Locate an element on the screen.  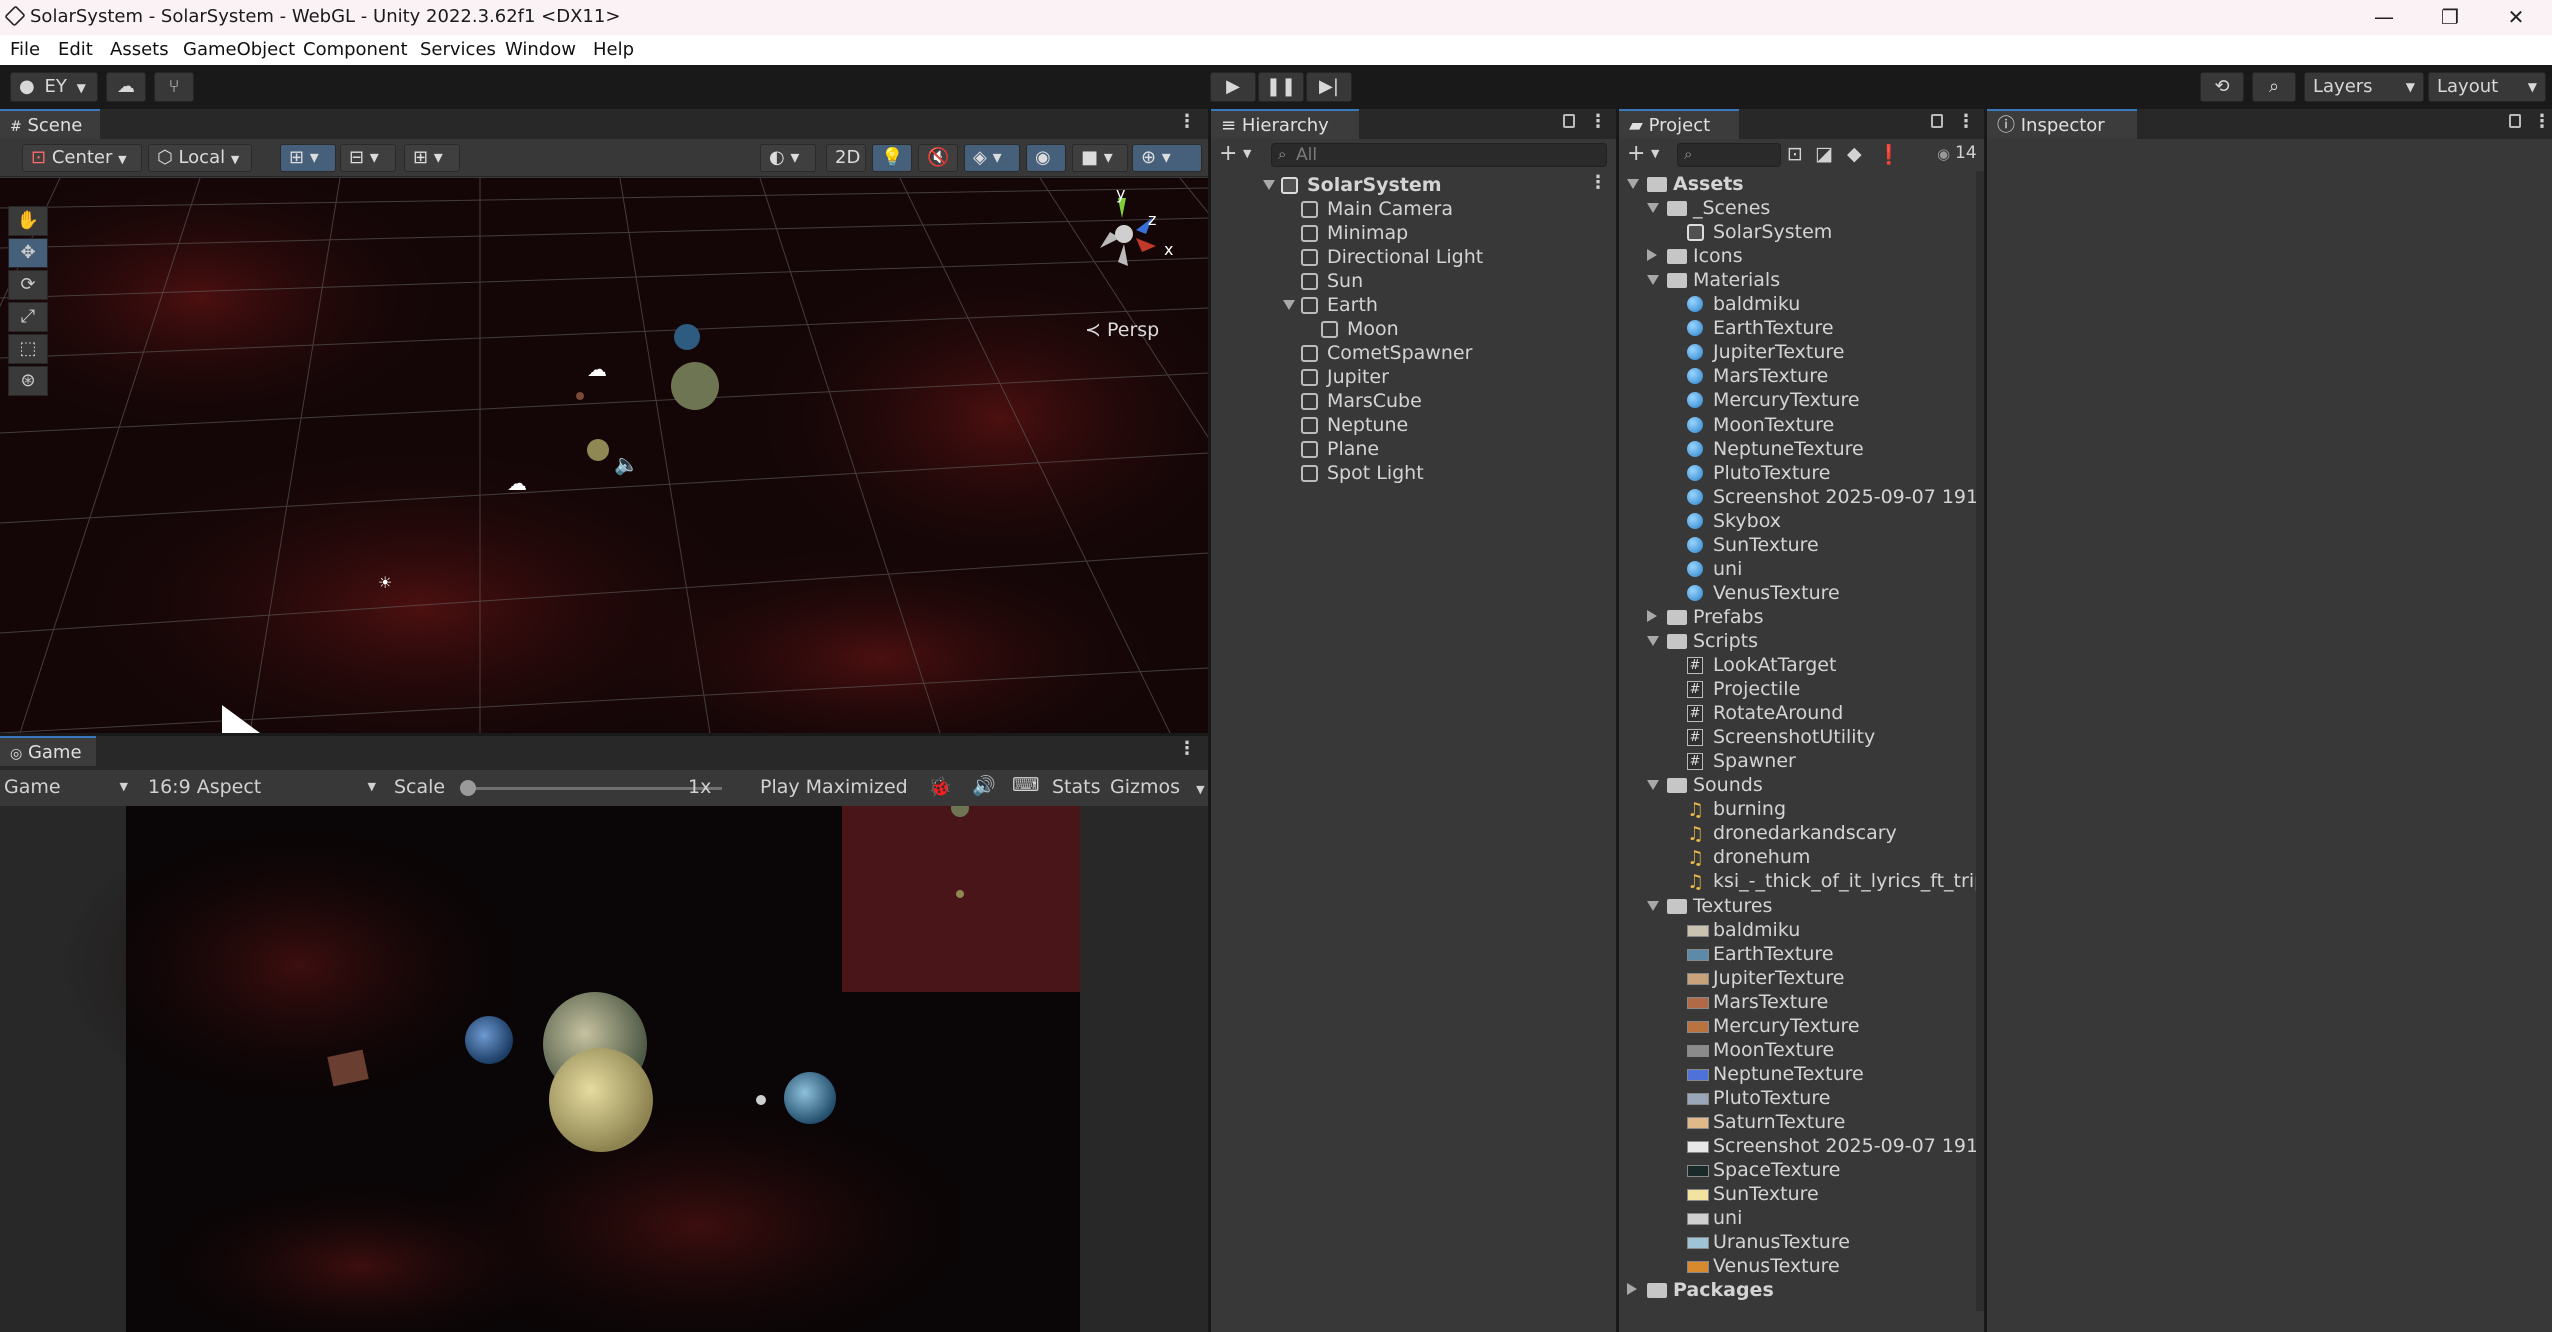
asset-texture: JupiterTexture is located at coordinates (1799, 979).